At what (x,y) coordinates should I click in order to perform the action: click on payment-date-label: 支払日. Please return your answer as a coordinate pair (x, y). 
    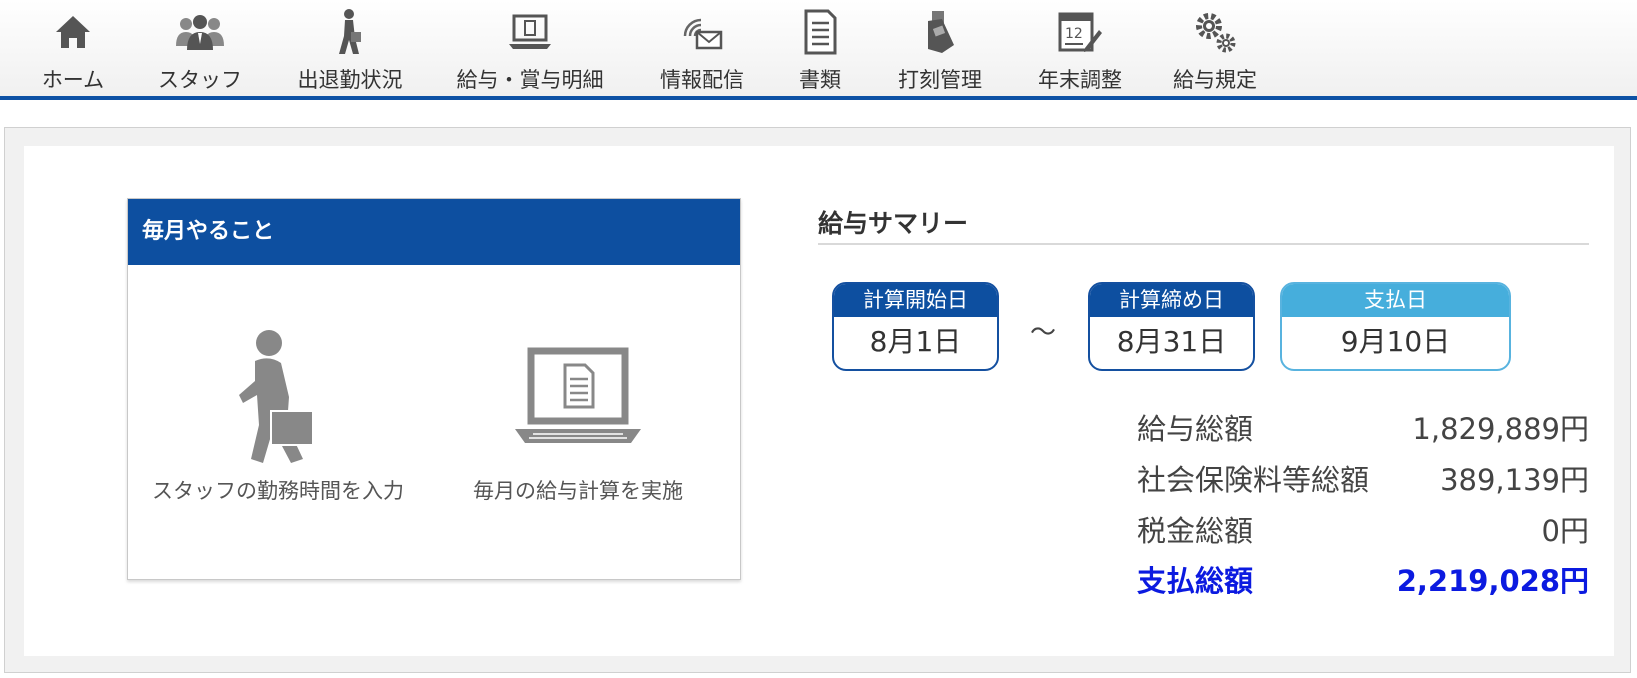
    Looking at the image, I should click on (1395, 300).